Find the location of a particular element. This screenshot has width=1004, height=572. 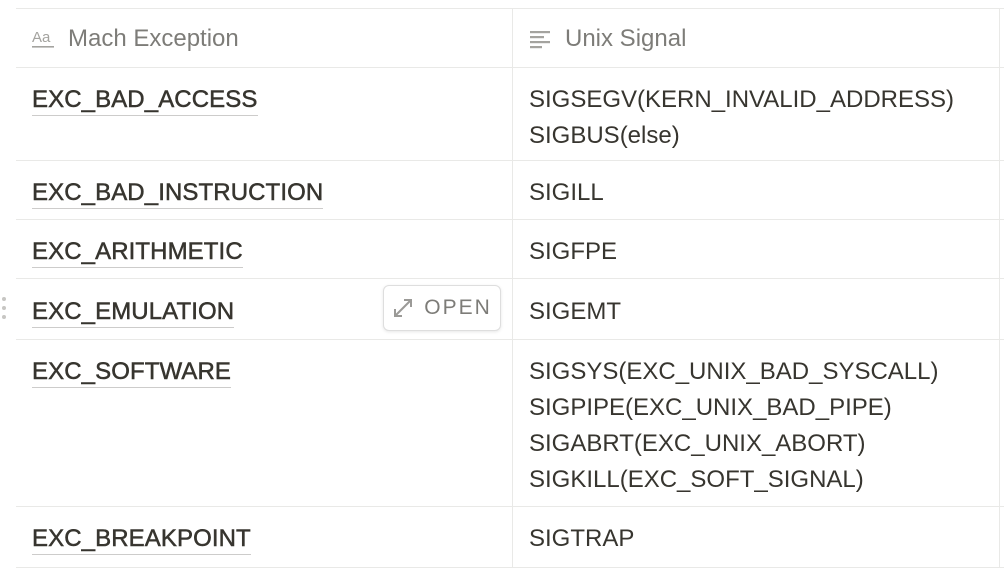

signal-text: SIGTRAP is located at coordinates (582, 538).